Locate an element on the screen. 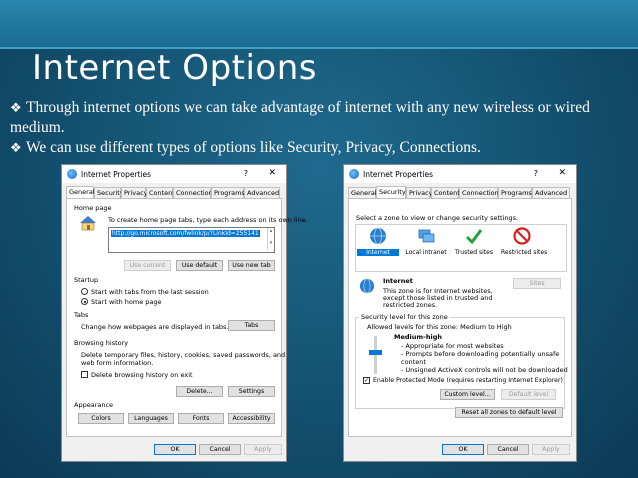  zone-label: Trusted sites is located at coordinates (474, 252).